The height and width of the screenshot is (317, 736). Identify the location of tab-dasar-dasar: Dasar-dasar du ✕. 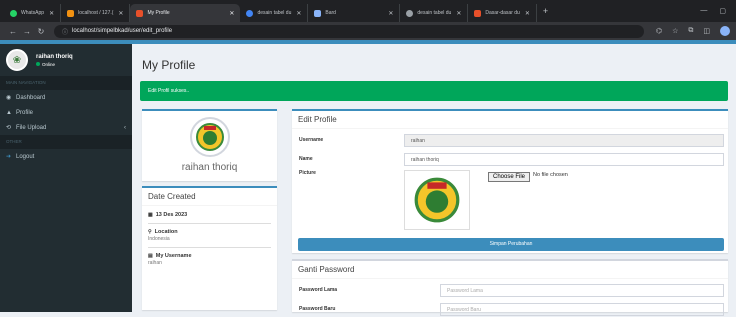
(502, 13).